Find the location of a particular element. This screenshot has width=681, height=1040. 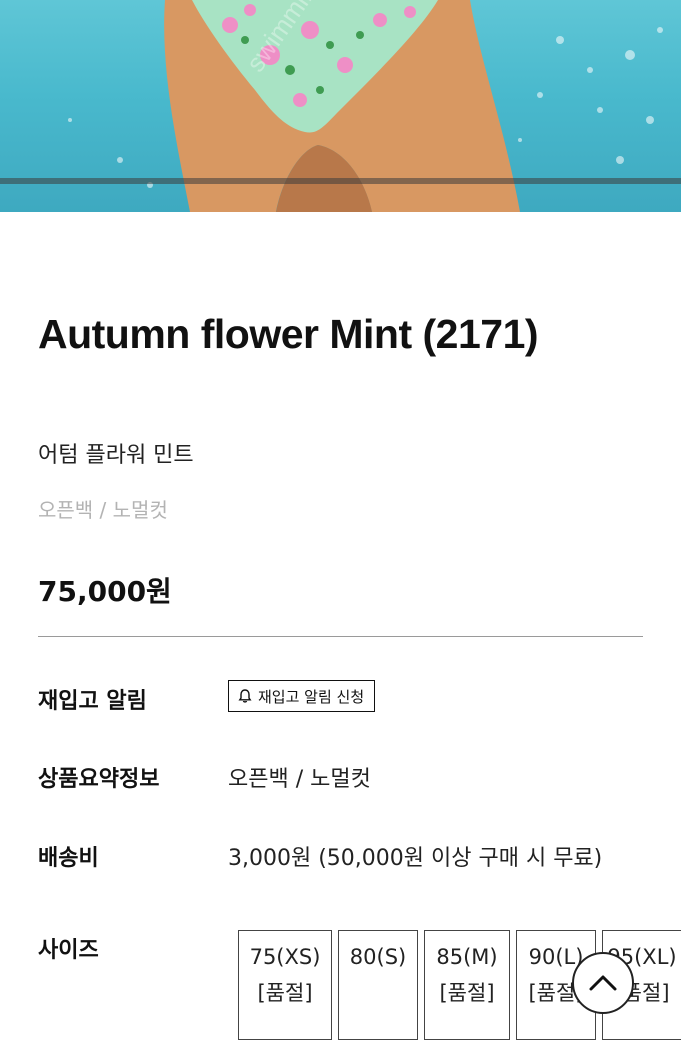

summary-value: 오픈백 / 노멀컷 is located at coordinates (299, 779).